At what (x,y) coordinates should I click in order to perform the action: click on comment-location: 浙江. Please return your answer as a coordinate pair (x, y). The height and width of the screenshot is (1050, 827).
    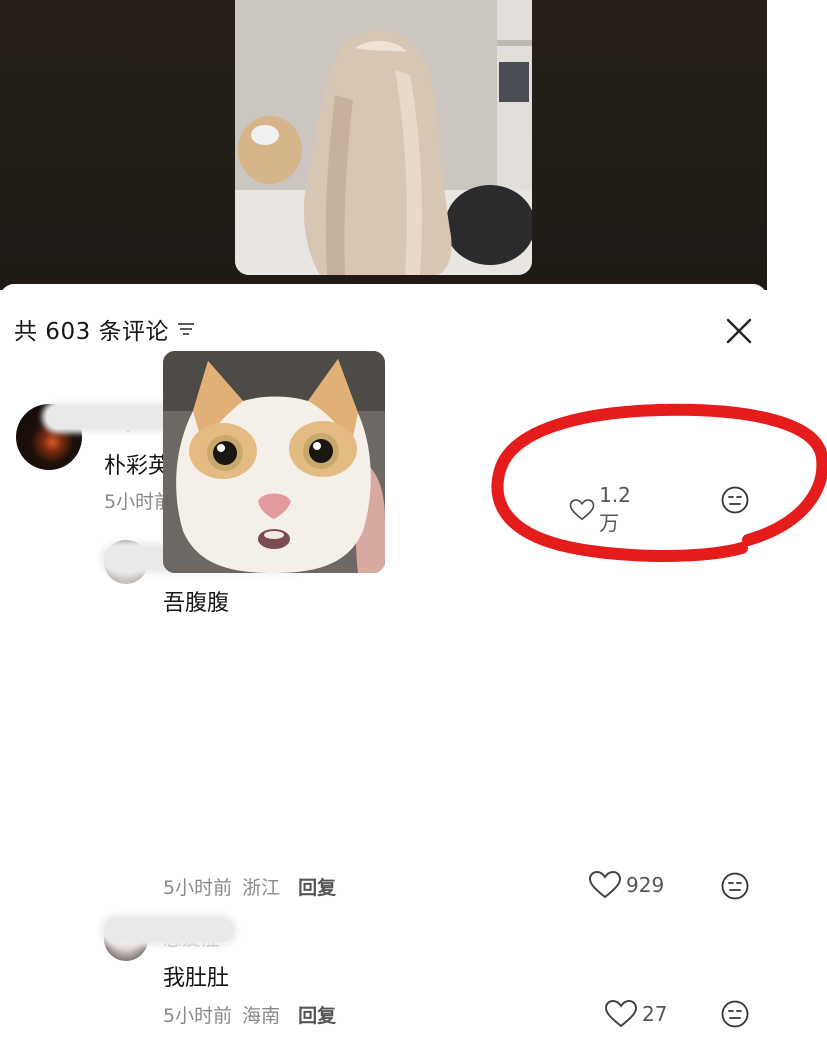
    Looking at the image, I should click on (261, 888).